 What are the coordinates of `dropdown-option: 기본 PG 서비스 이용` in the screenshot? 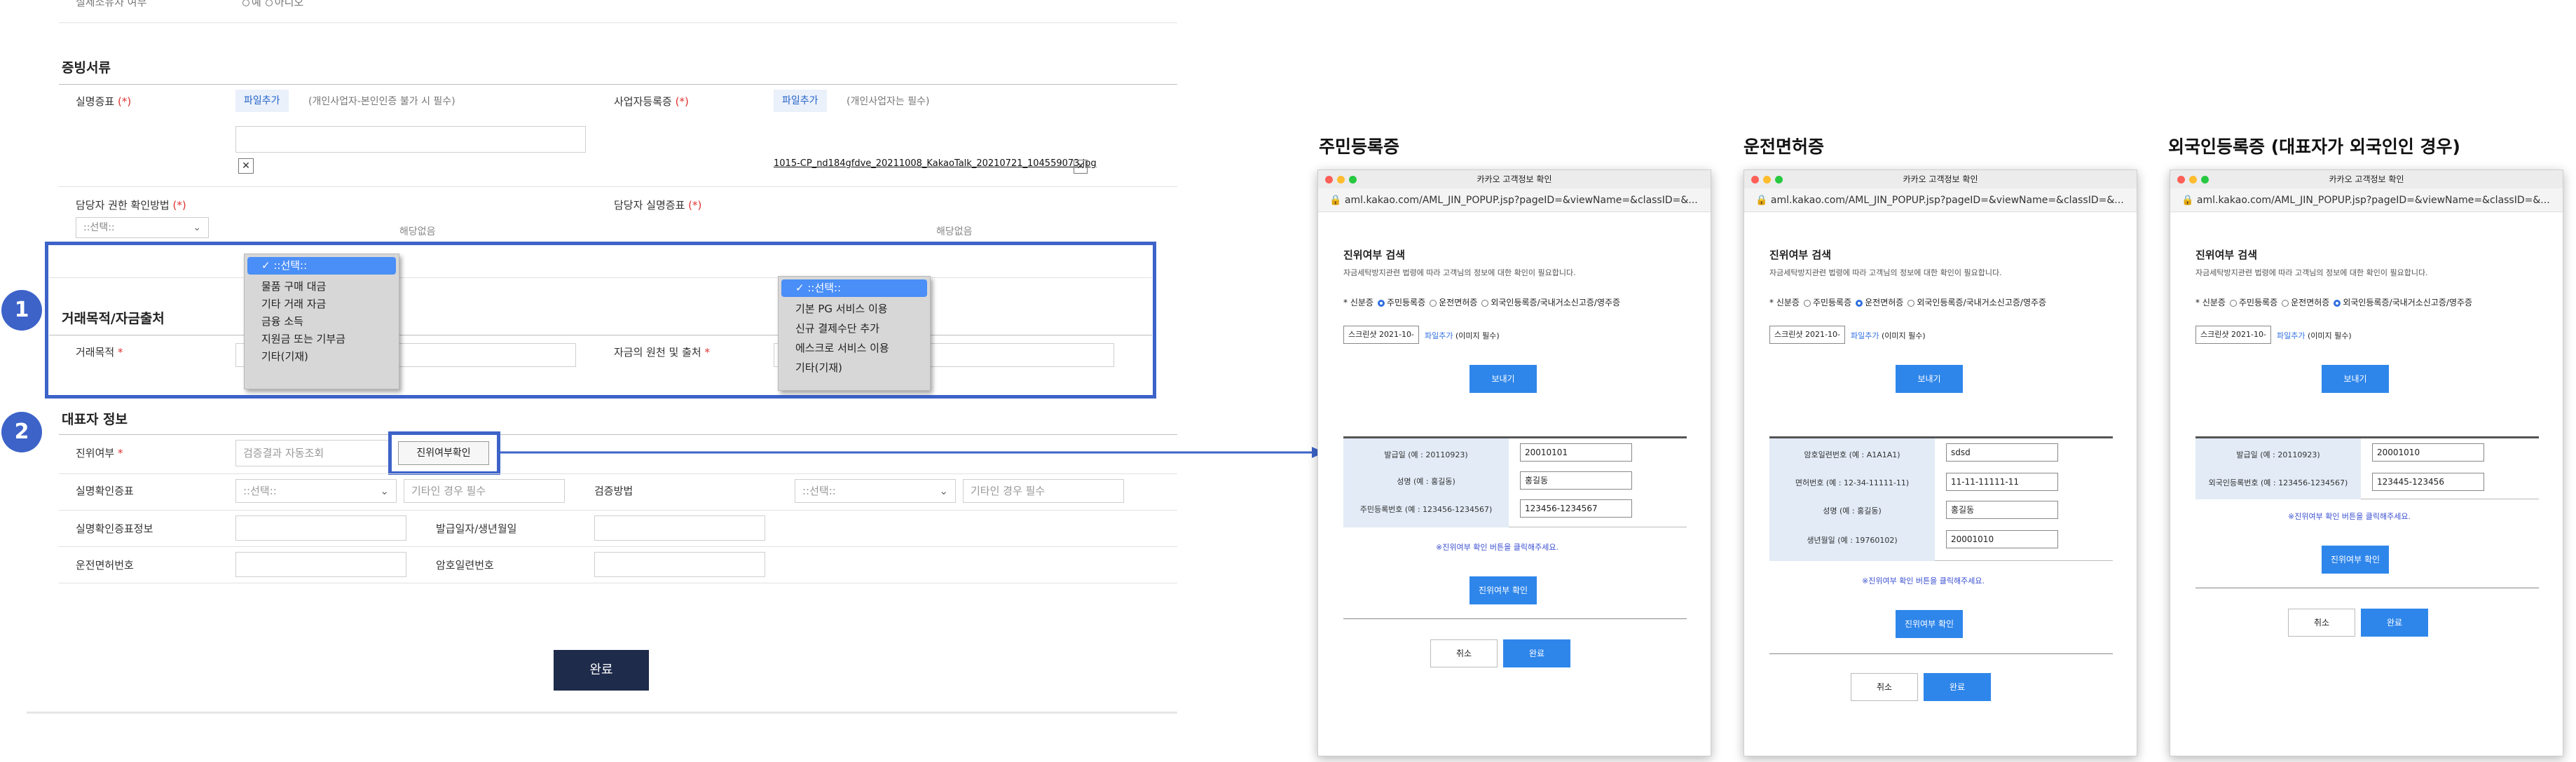 It's located at (855, 309).